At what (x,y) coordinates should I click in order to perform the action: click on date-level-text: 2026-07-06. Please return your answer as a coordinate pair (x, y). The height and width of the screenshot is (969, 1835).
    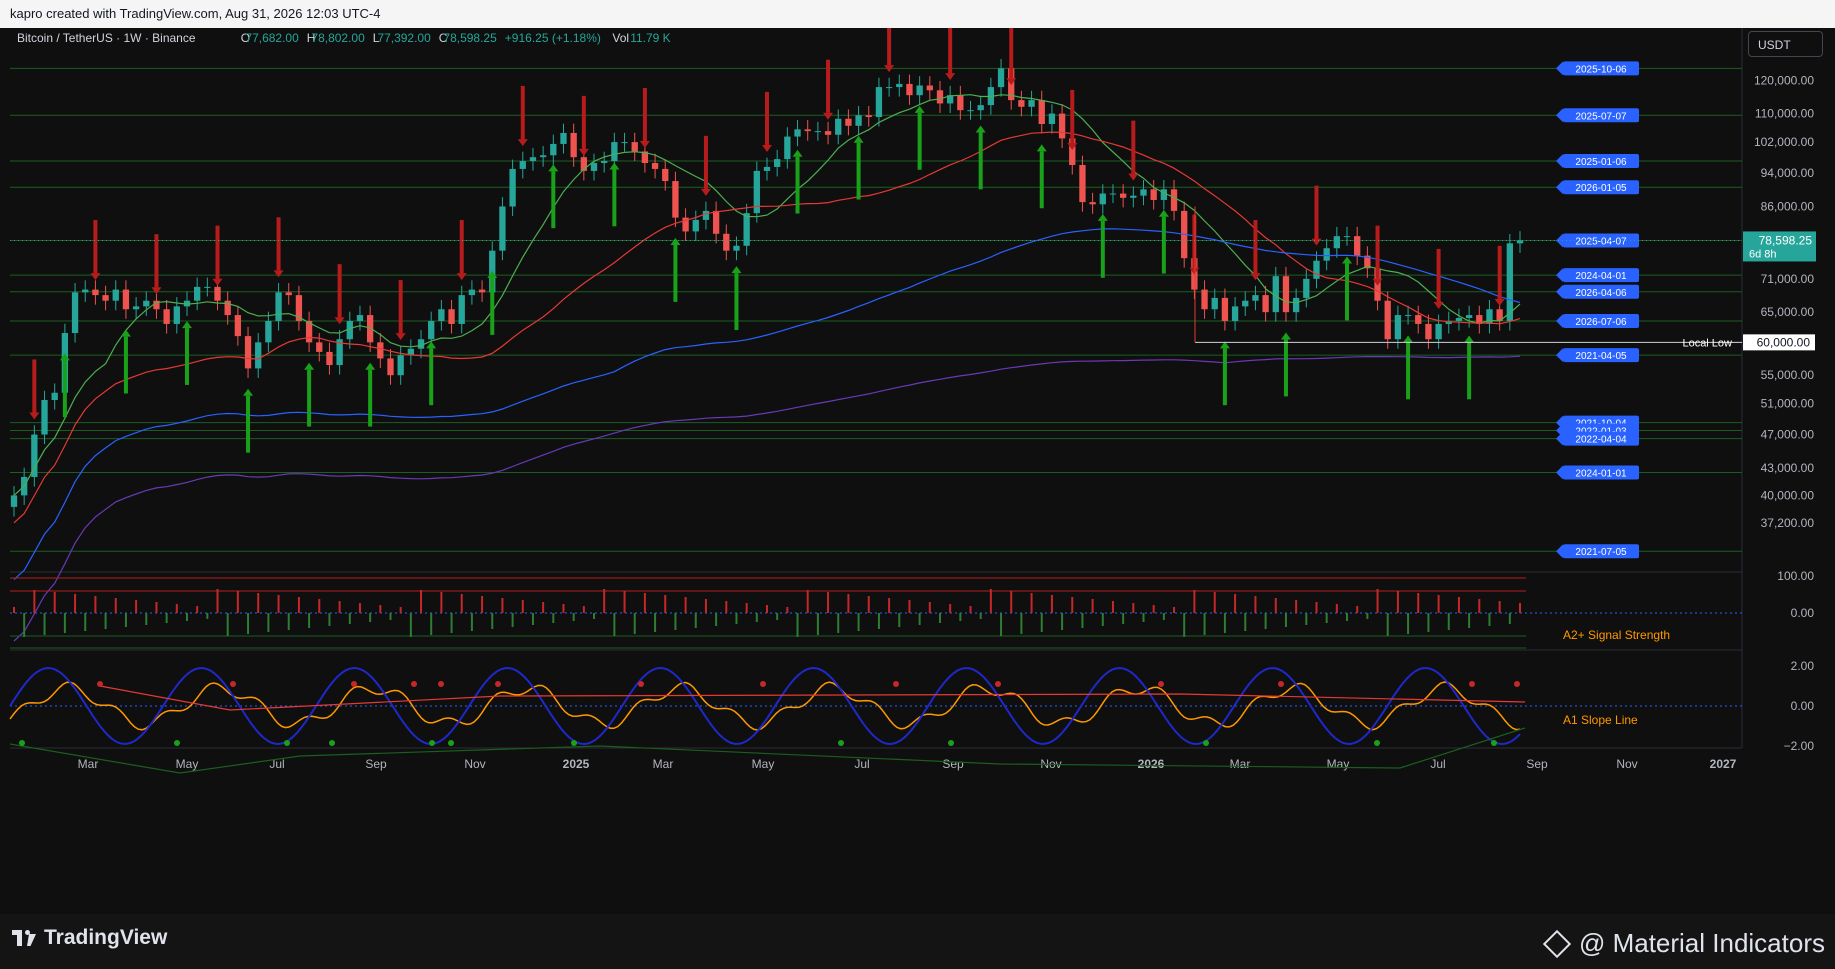
    Looking at the image, I should click on (1601, 322).